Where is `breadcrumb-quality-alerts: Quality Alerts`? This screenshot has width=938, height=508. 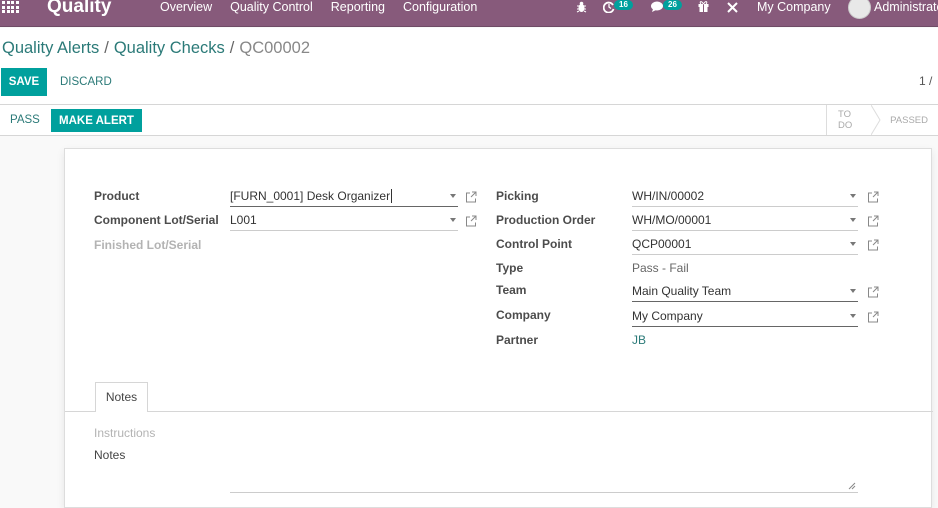 breadcrumb-quality-alerts: Quality Alerts is located at coordinates (50, 48).